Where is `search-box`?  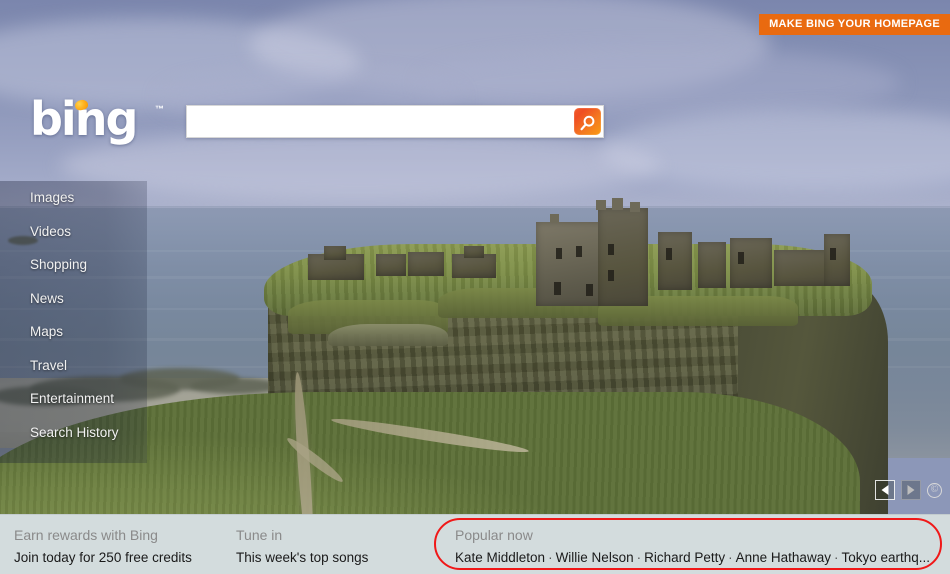 search-box is located at coordinates (395, 121).